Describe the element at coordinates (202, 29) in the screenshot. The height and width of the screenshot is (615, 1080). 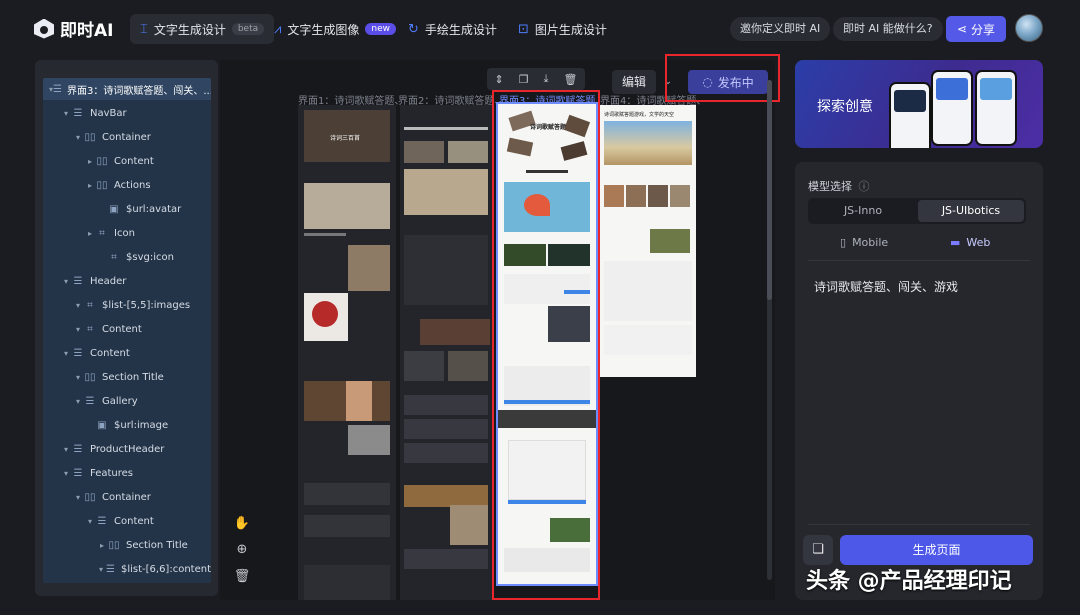
I see `tab-text-to-design: ⌶ 文字生成设计 beta` at that location.